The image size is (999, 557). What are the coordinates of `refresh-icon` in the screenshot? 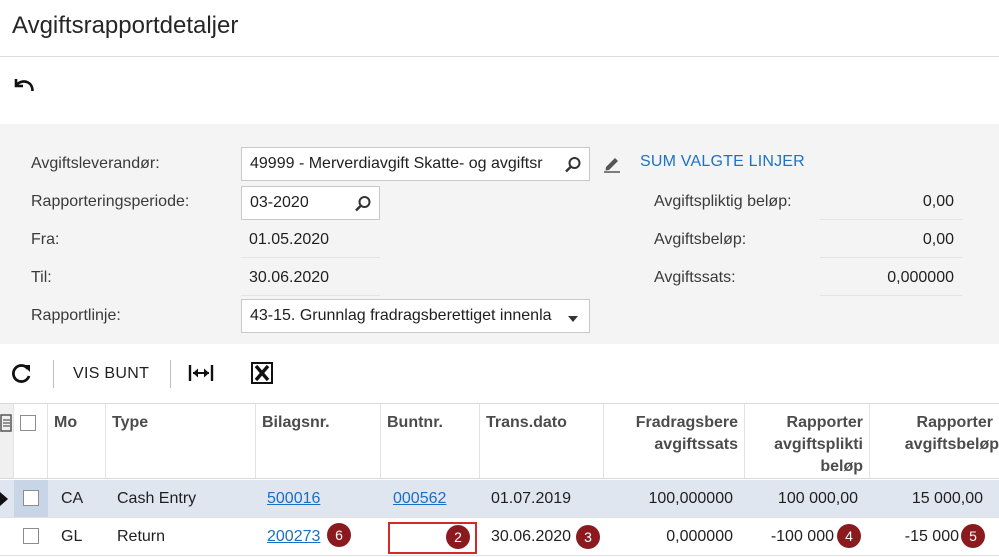 It's located at (21, 374).